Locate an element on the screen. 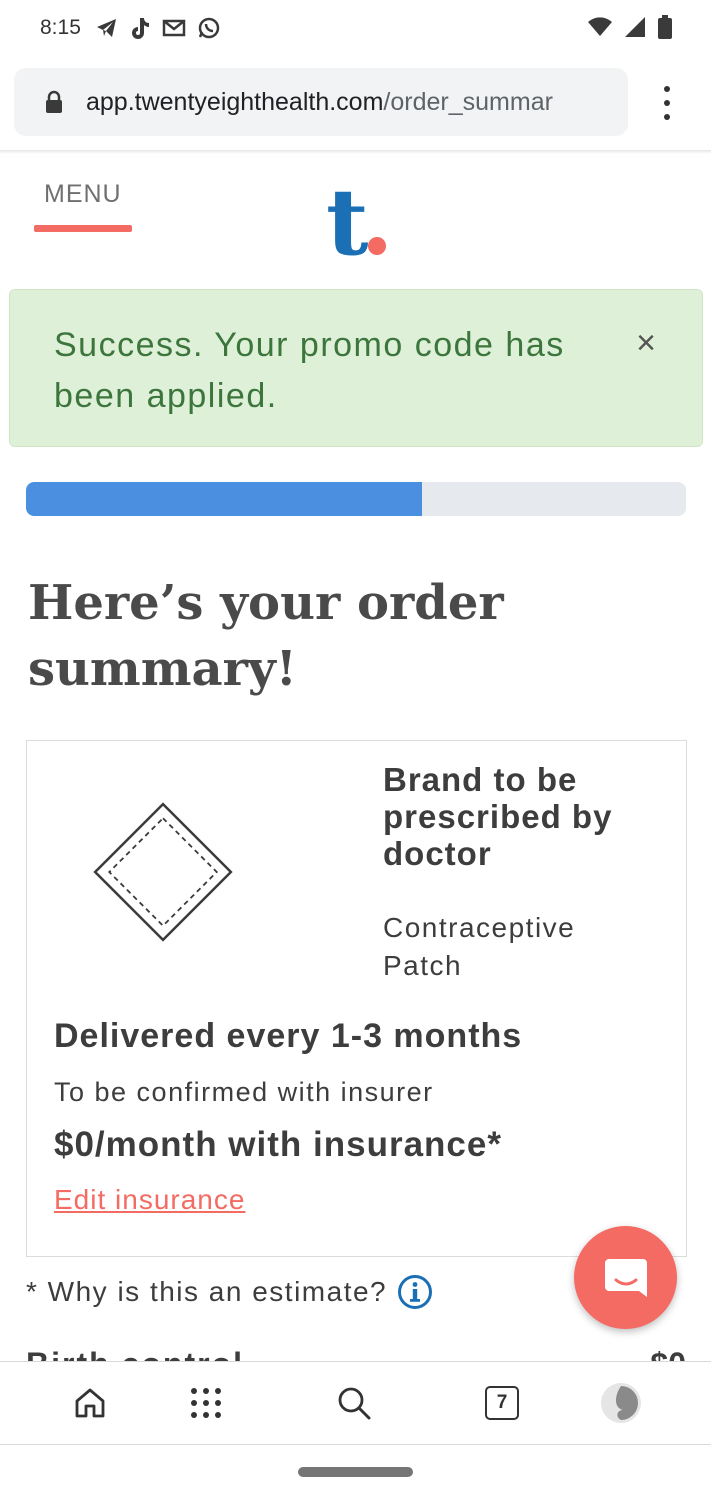  bottom-navigation: 7 is located at coordinates (355, 1403).